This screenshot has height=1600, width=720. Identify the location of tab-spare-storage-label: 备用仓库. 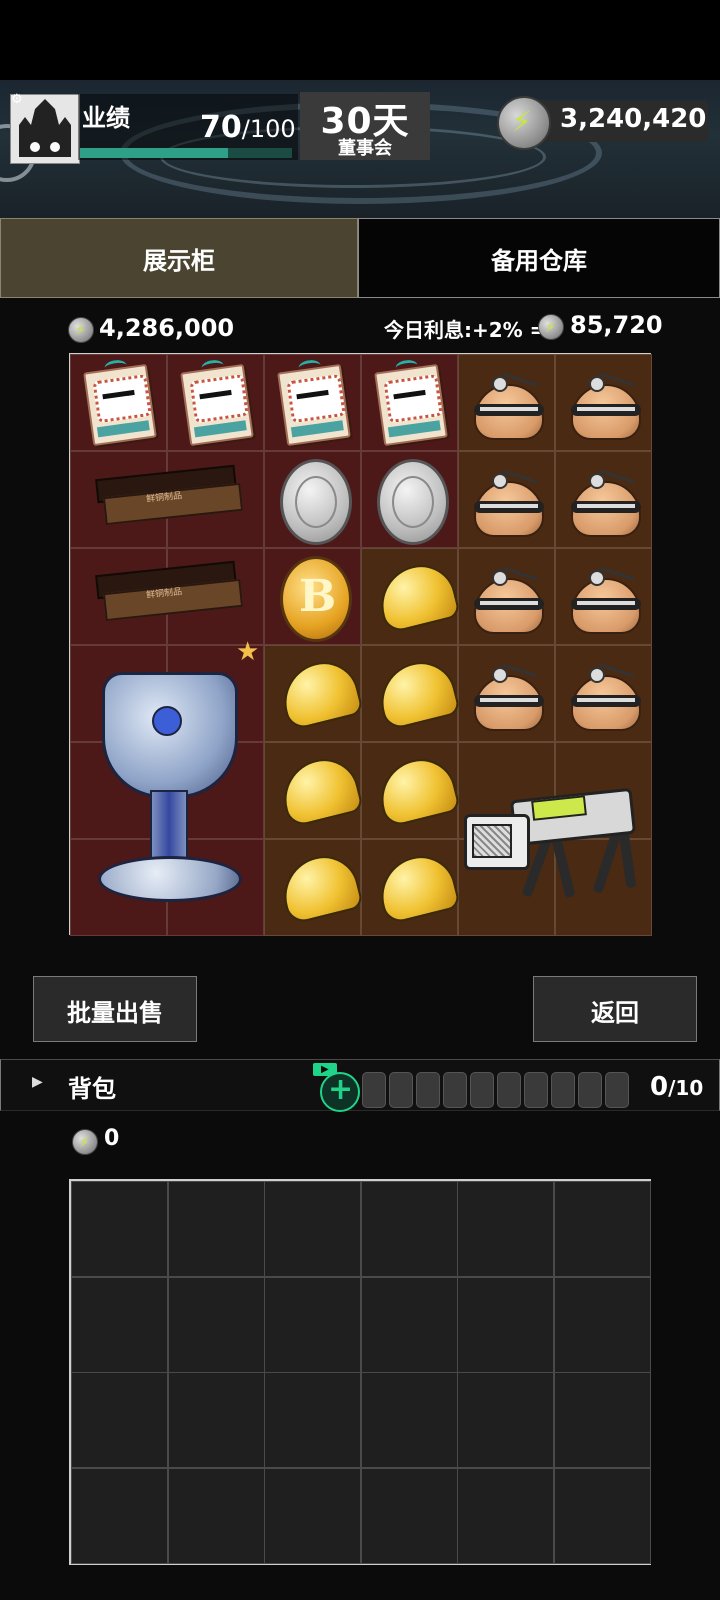
(539, 261).